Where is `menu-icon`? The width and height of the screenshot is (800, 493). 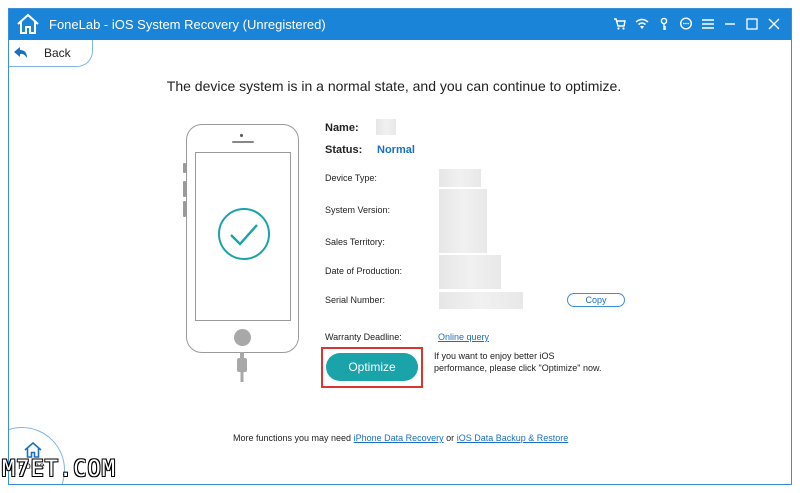
menu-icon is located at coordinates (708, 24).